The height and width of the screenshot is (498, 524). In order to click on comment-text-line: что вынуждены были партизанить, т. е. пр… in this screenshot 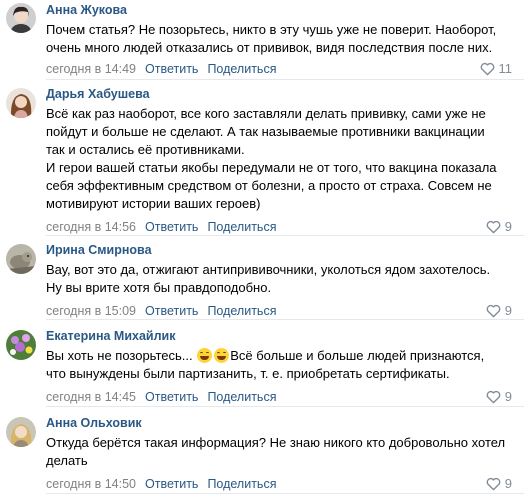, I will do `click(248, 373)`.